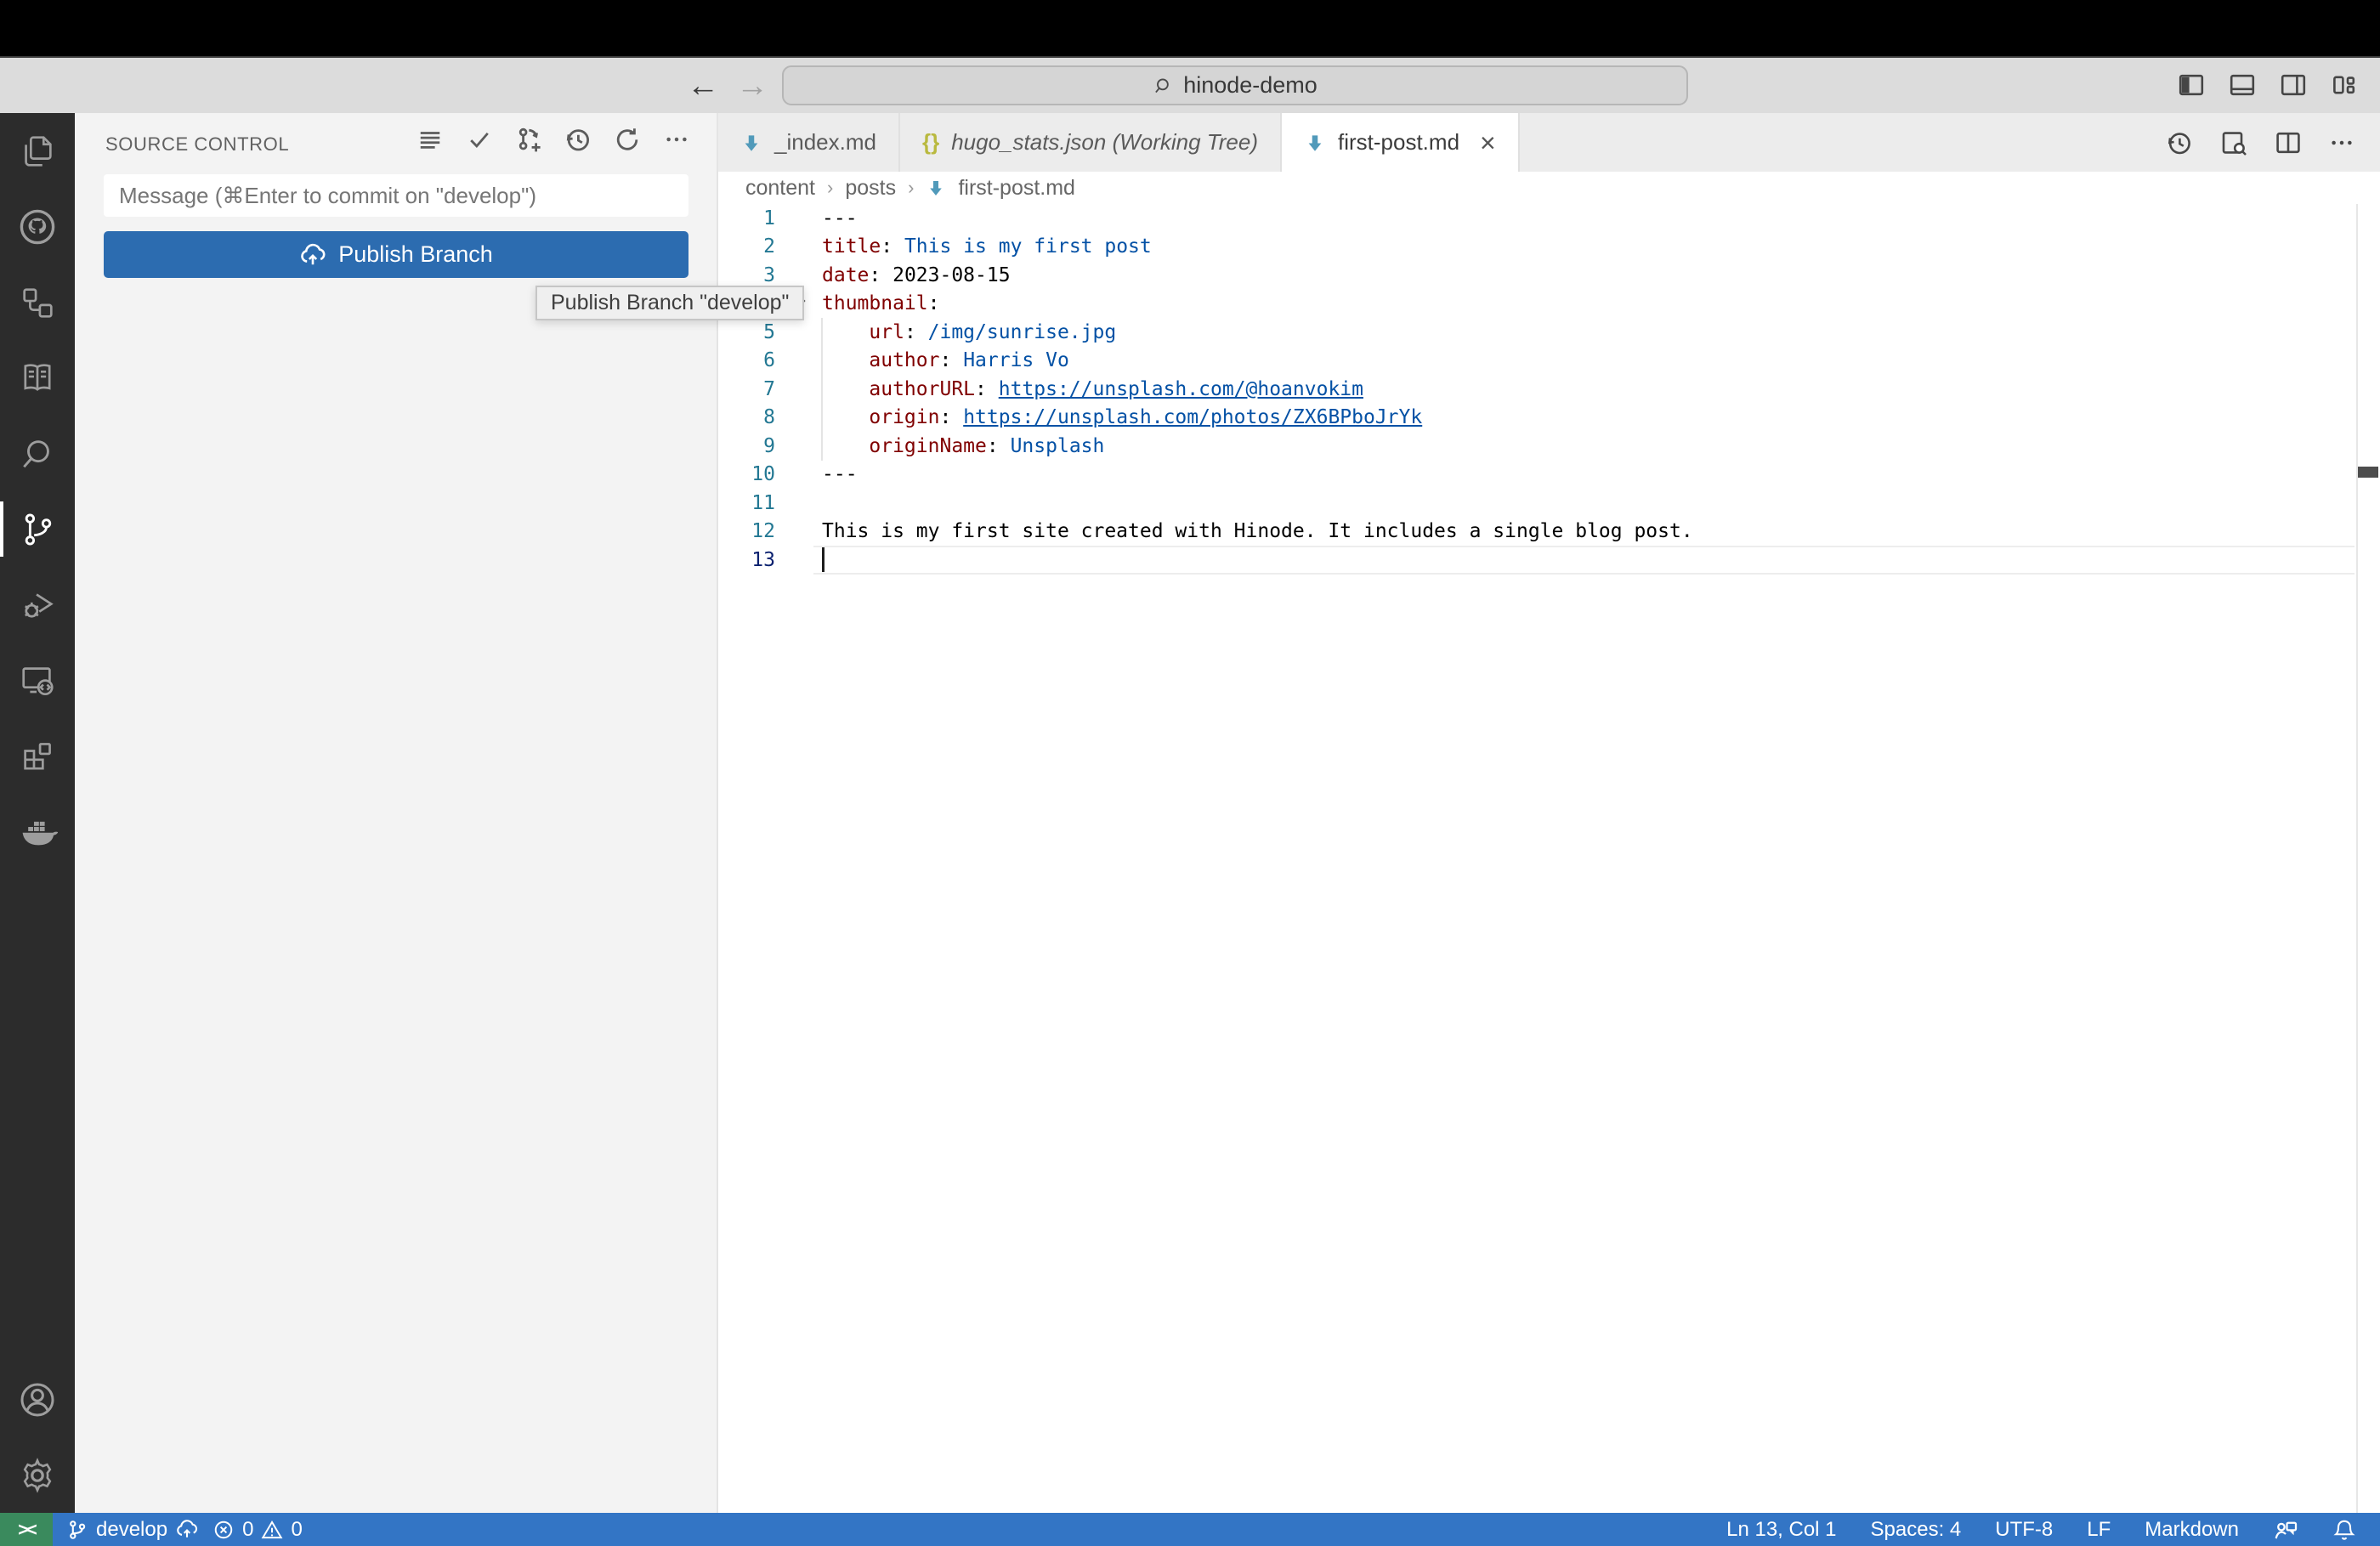  Describe the element at coordinates (37, 227) in the screenshot. I see `activity-github` at that location.